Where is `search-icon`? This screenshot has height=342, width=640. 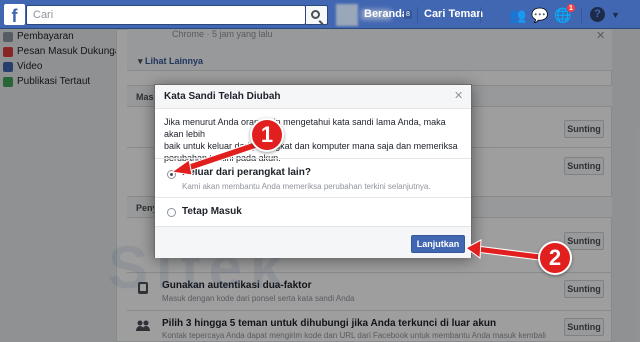 search-icon is located at coordinates (315, 14).